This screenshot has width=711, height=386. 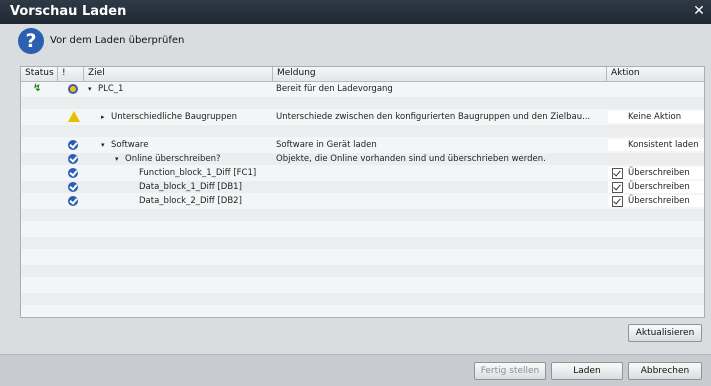 What do you see at coordinates (190, 201) in the screenshot?
I see `target-label: Data_block_2_Diff [DB2]` at bounding box center [190, 201].